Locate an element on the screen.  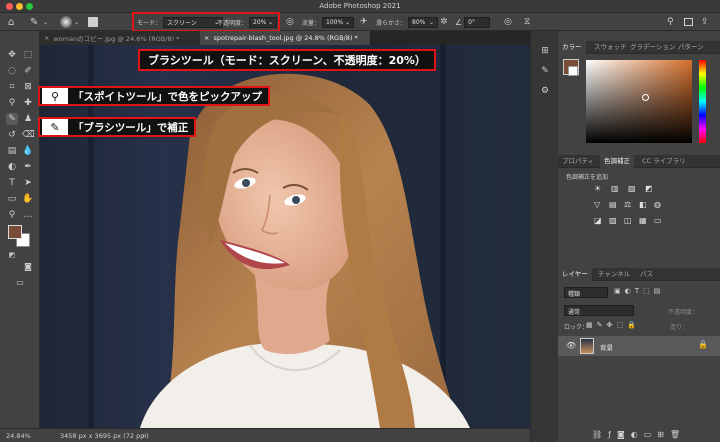
quick-select-tool-icon: ✐ is located at coordinates (28, 71).